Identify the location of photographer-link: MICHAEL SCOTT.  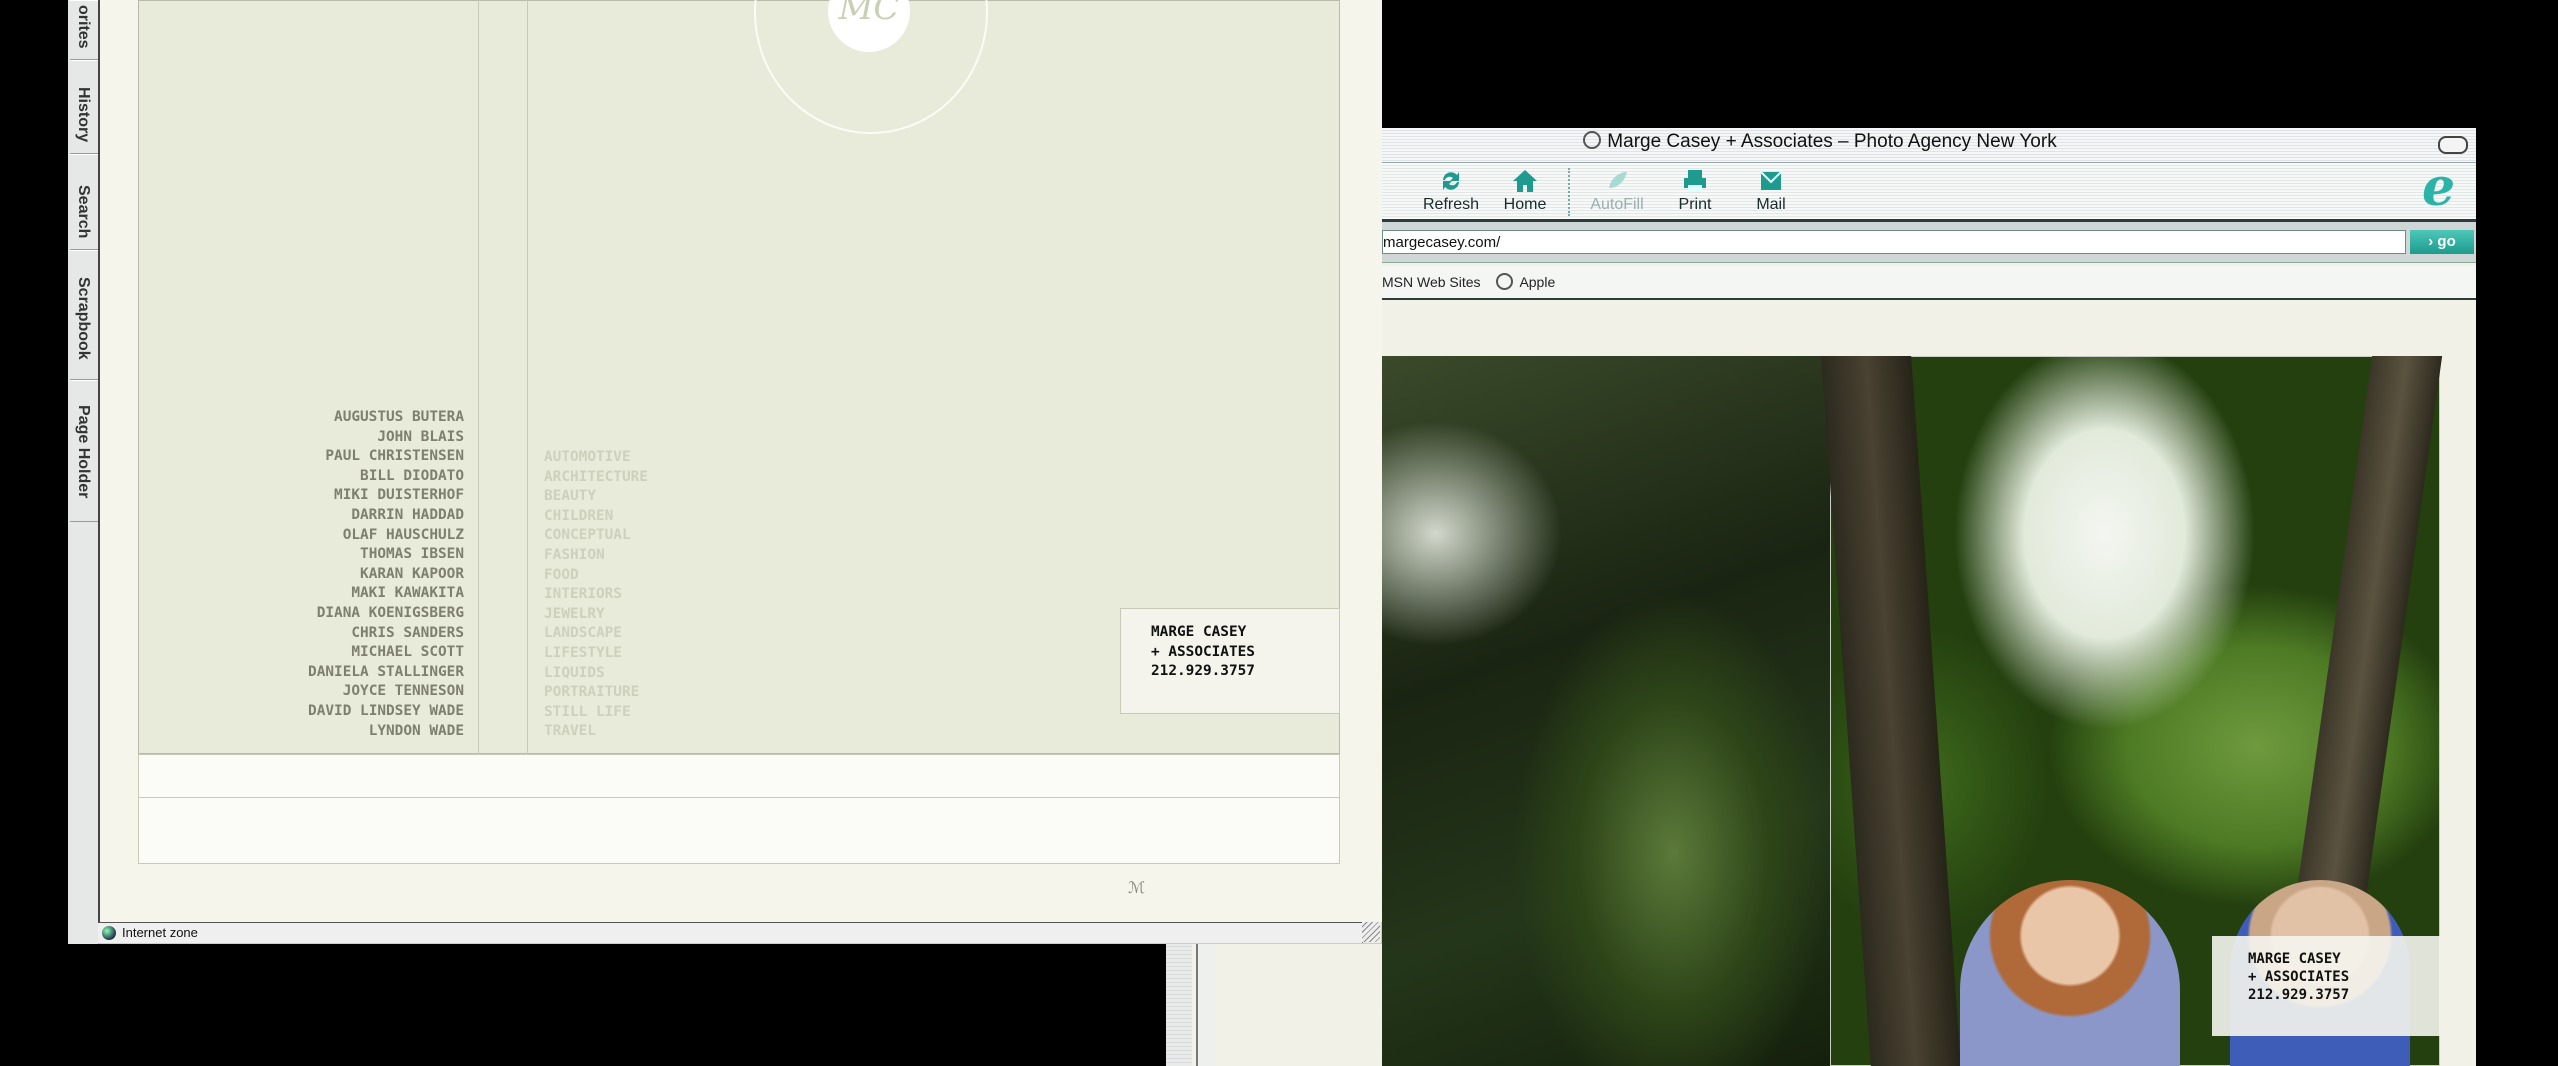
(332, 653).